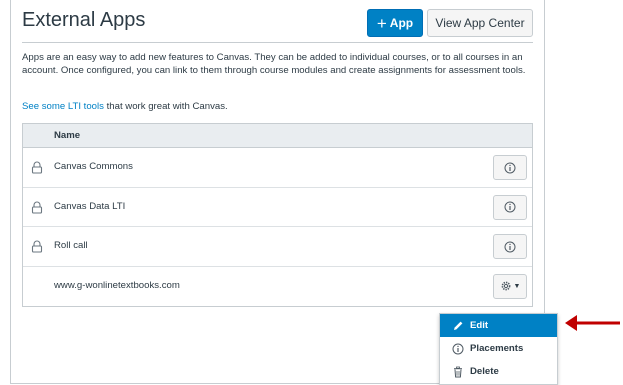 This screenshot has height=385, width=623. I want to click on app-name: Canvas Data LTI, so click(90, 206).